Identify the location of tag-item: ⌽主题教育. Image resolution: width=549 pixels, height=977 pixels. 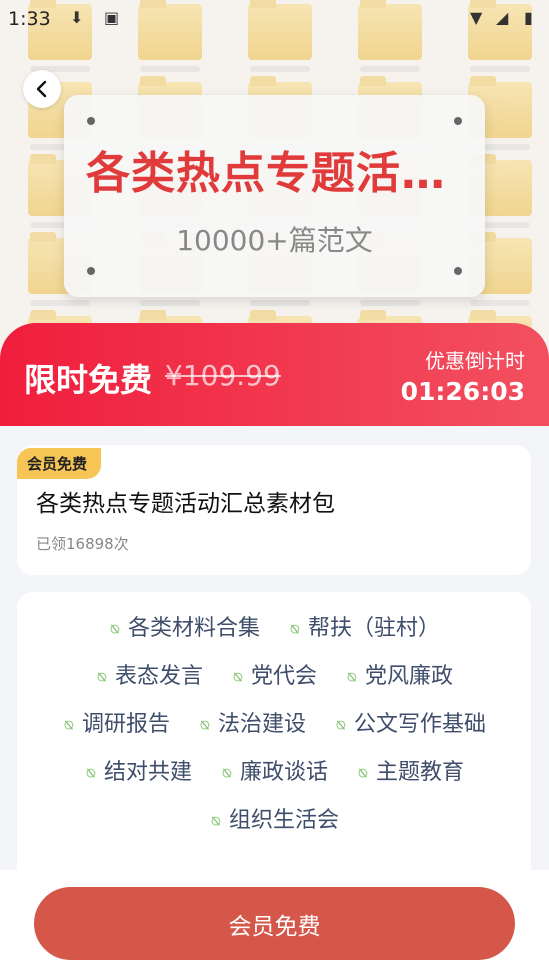
(407, 770).